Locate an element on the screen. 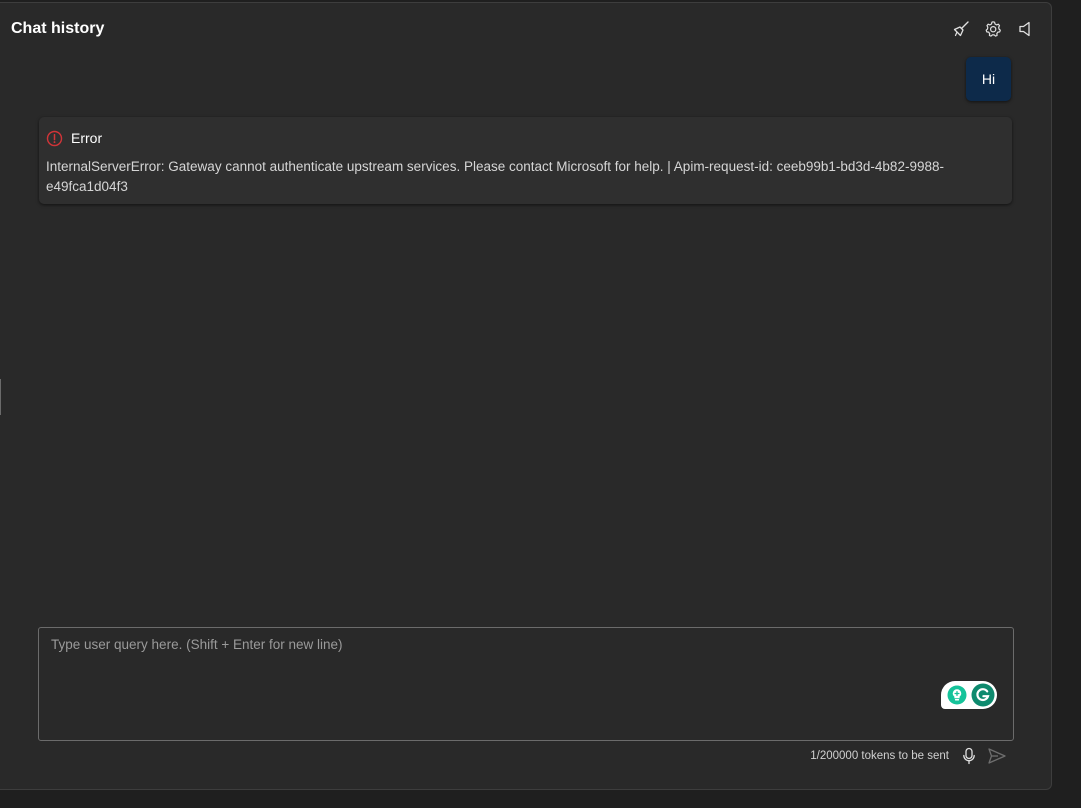 This screenshot has height=808, width=1081. resize-handle is located at coordinates (0, 397).